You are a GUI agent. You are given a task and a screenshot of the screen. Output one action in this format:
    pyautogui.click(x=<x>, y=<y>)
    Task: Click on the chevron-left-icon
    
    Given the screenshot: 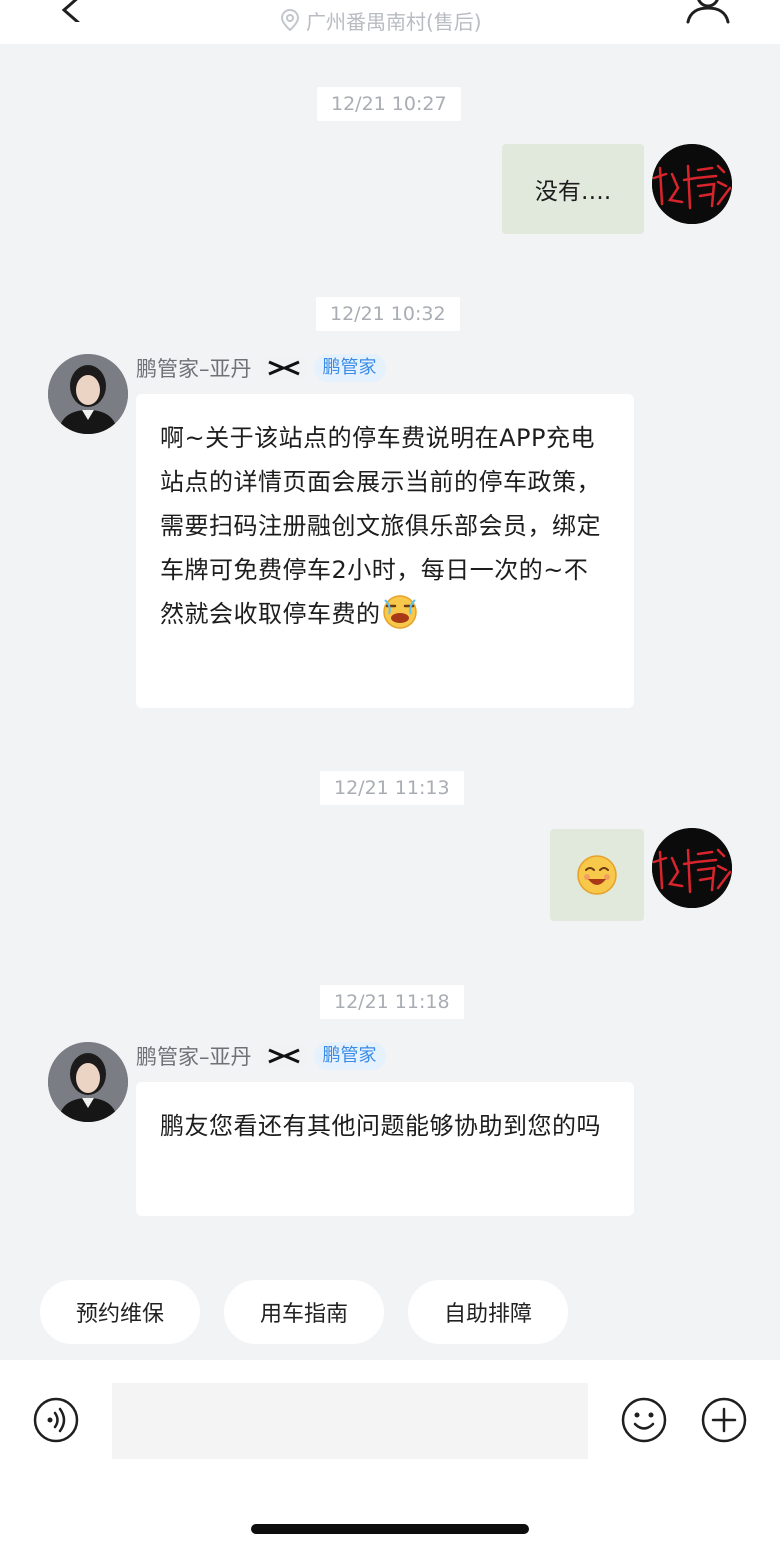 What is the action you would take?
    pyautogui.click(x=70, y=11)
    